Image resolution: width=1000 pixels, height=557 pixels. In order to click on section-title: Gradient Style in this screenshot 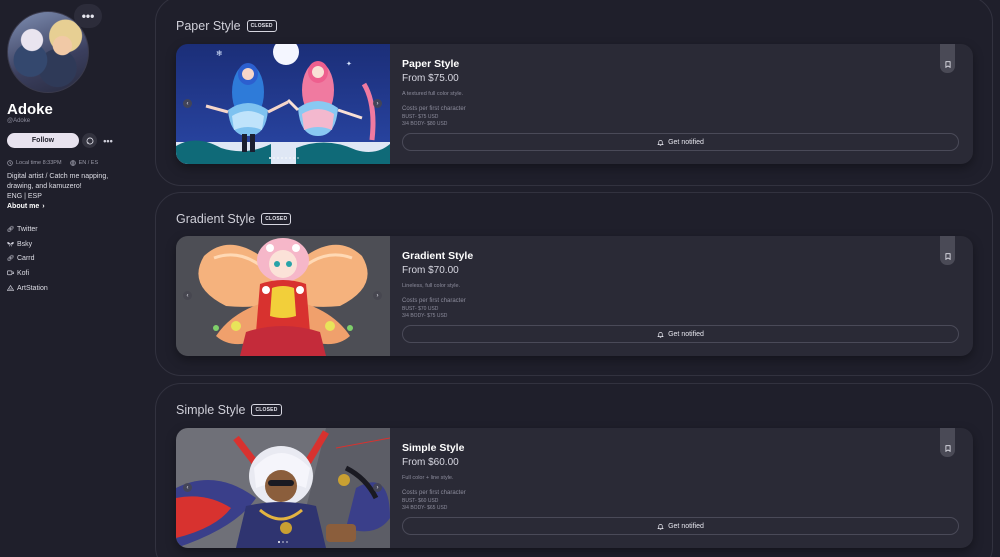, I will do `click(216, 219)`.